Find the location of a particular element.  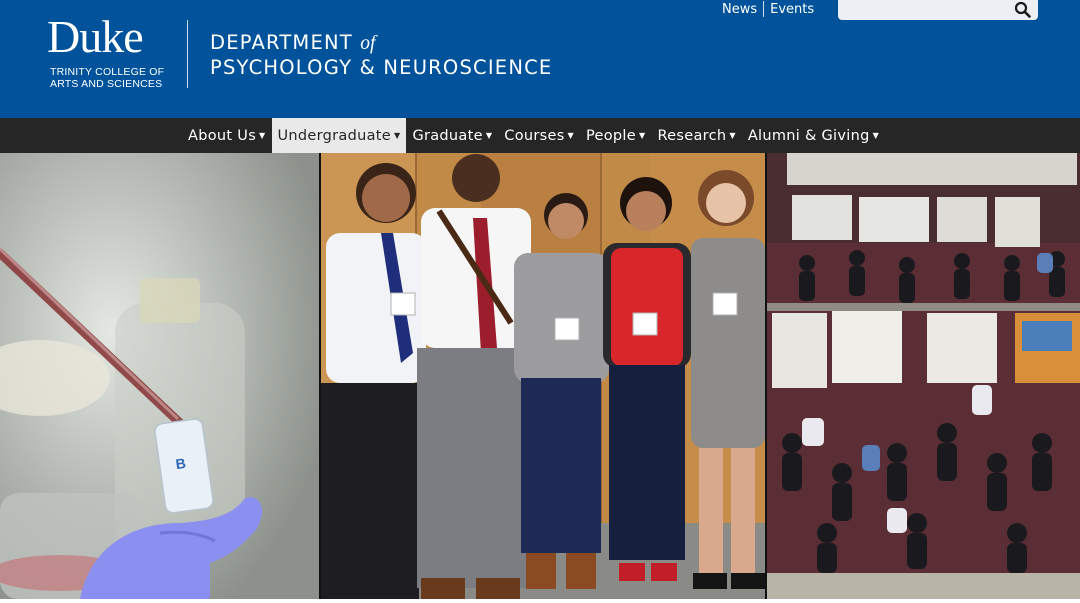

news-link: News is located at coordinates (739, 9).